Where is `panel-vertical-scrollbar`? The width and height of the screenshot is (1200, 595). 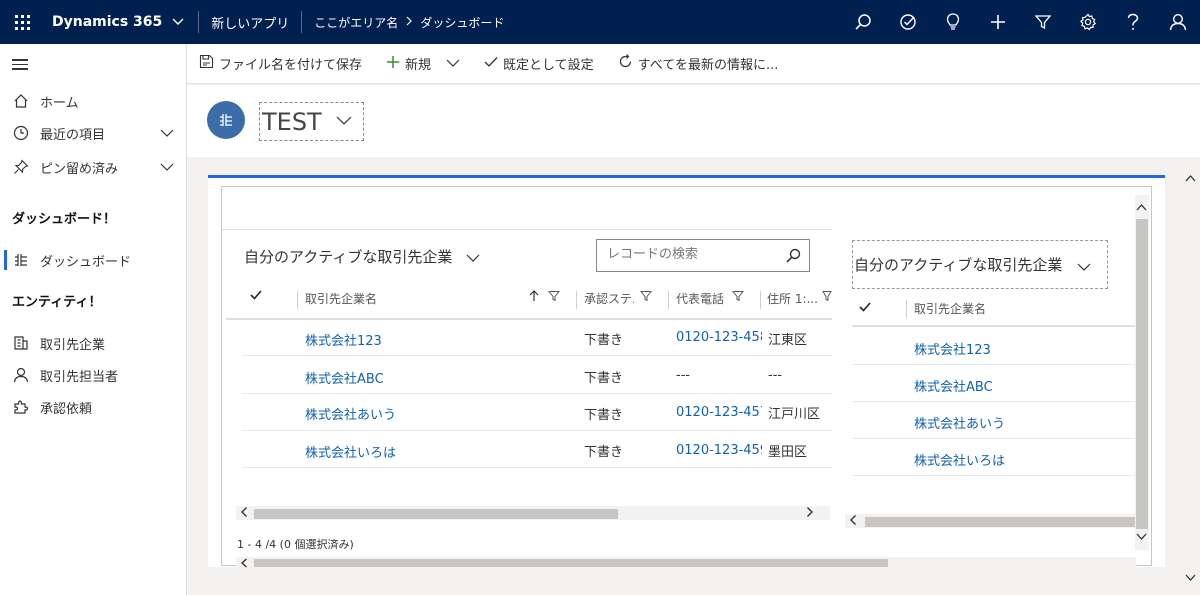
panel-vertical-scrollbar is located at coordinates (1142, 372).